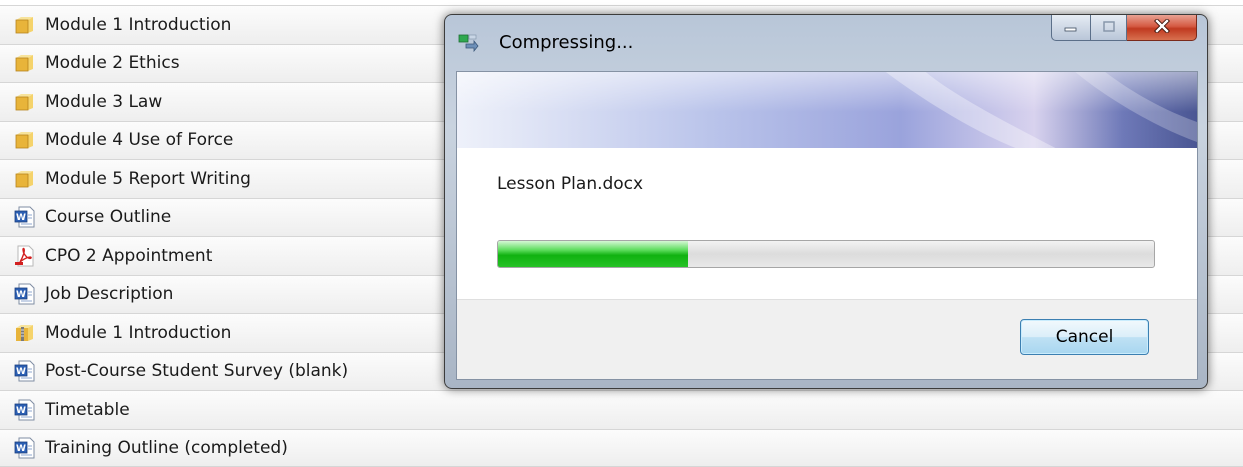  I want to click on maximize-icon, so click(1109, 27).